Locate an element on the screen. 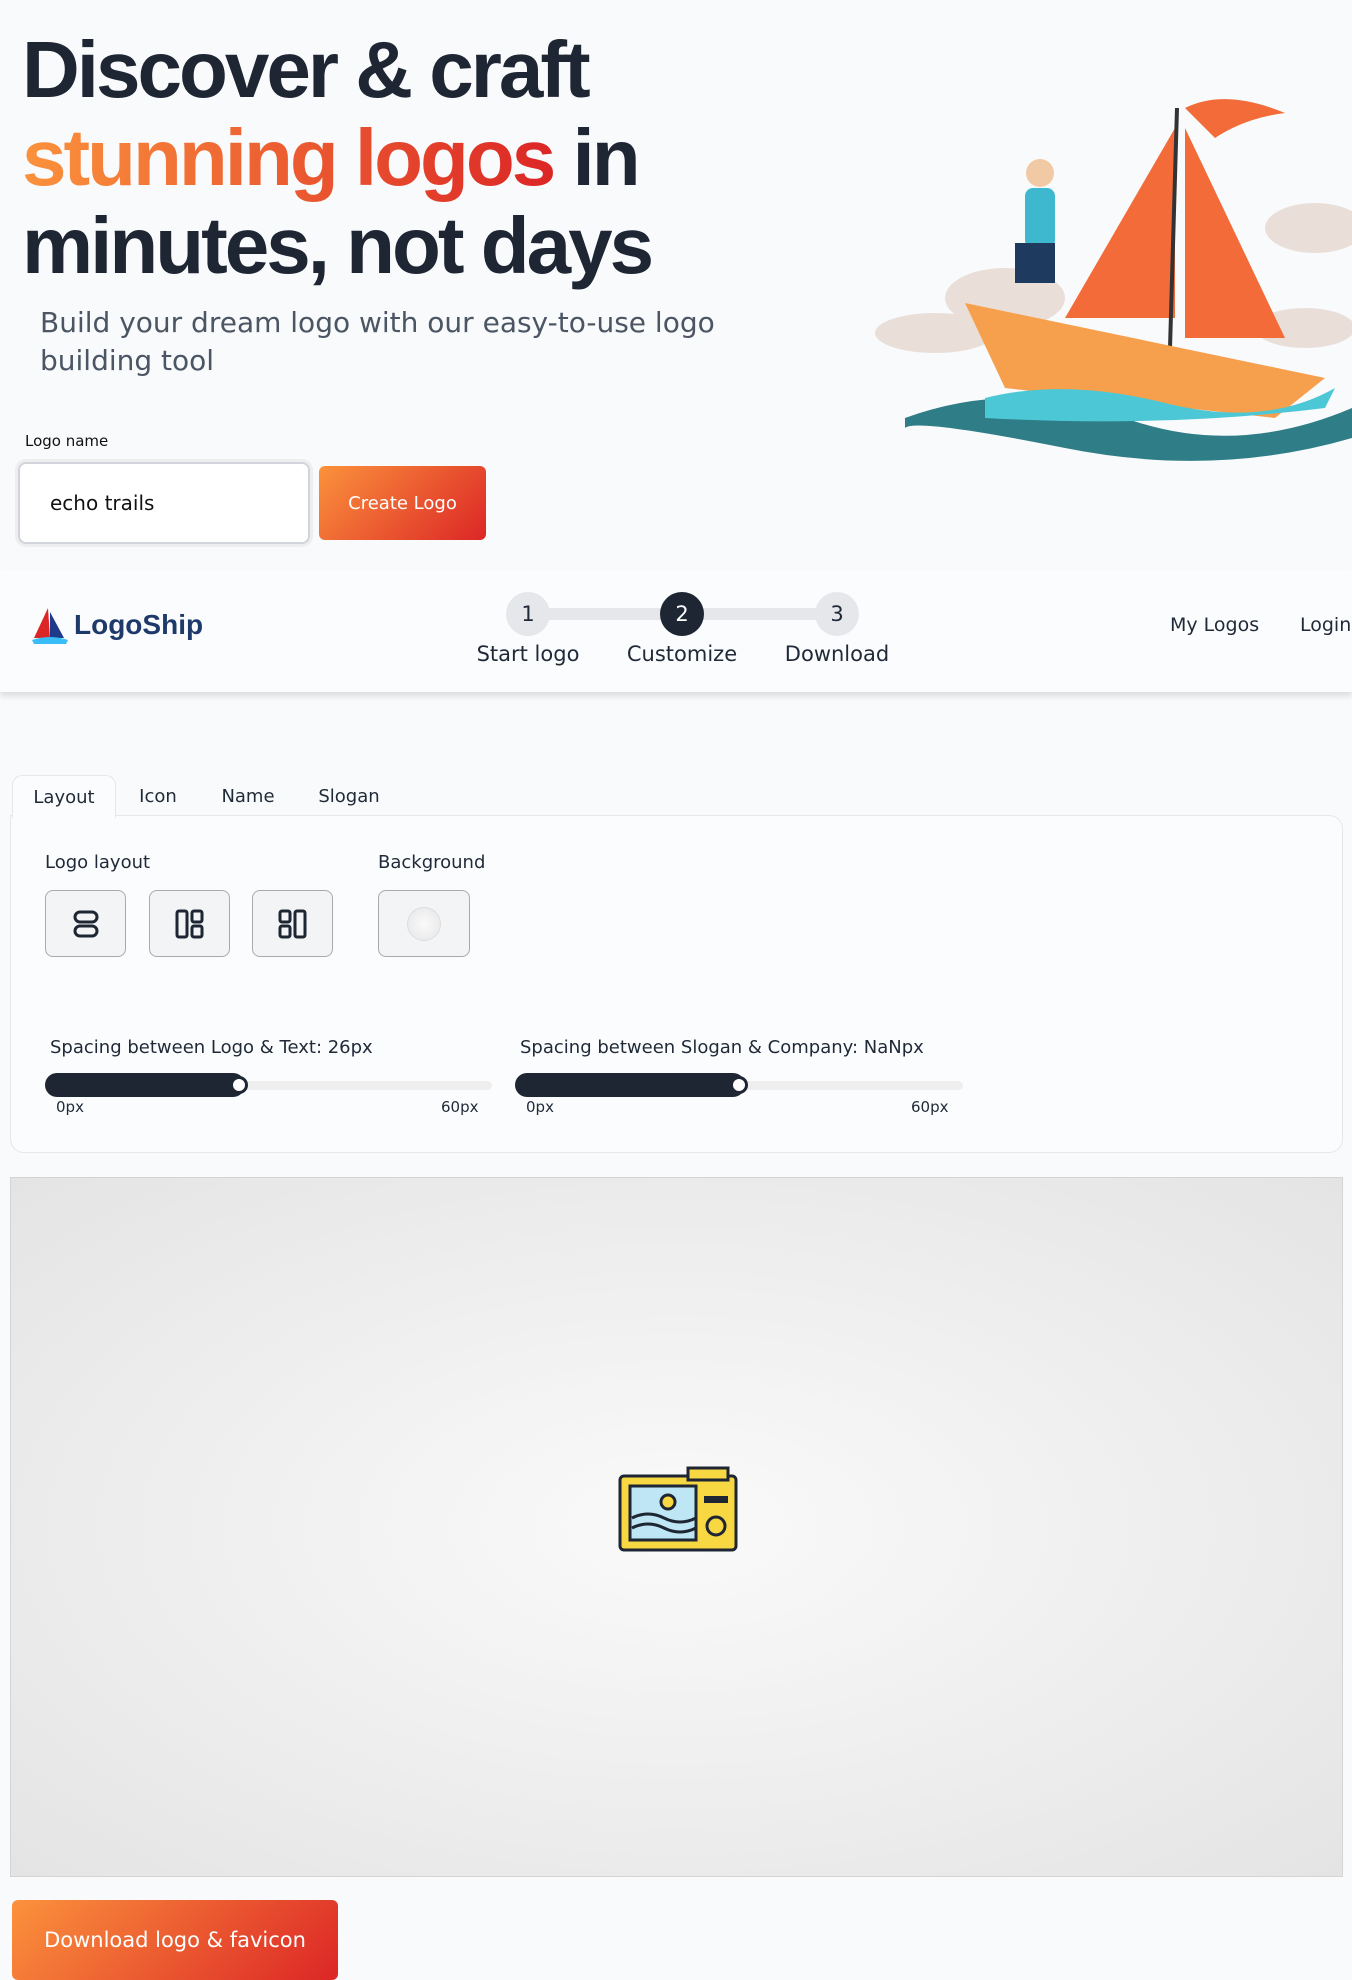 Image resolution: width=1352 pixels, height=1980 pixels. tab-layout: Layout is located at coordinates (64, 796).